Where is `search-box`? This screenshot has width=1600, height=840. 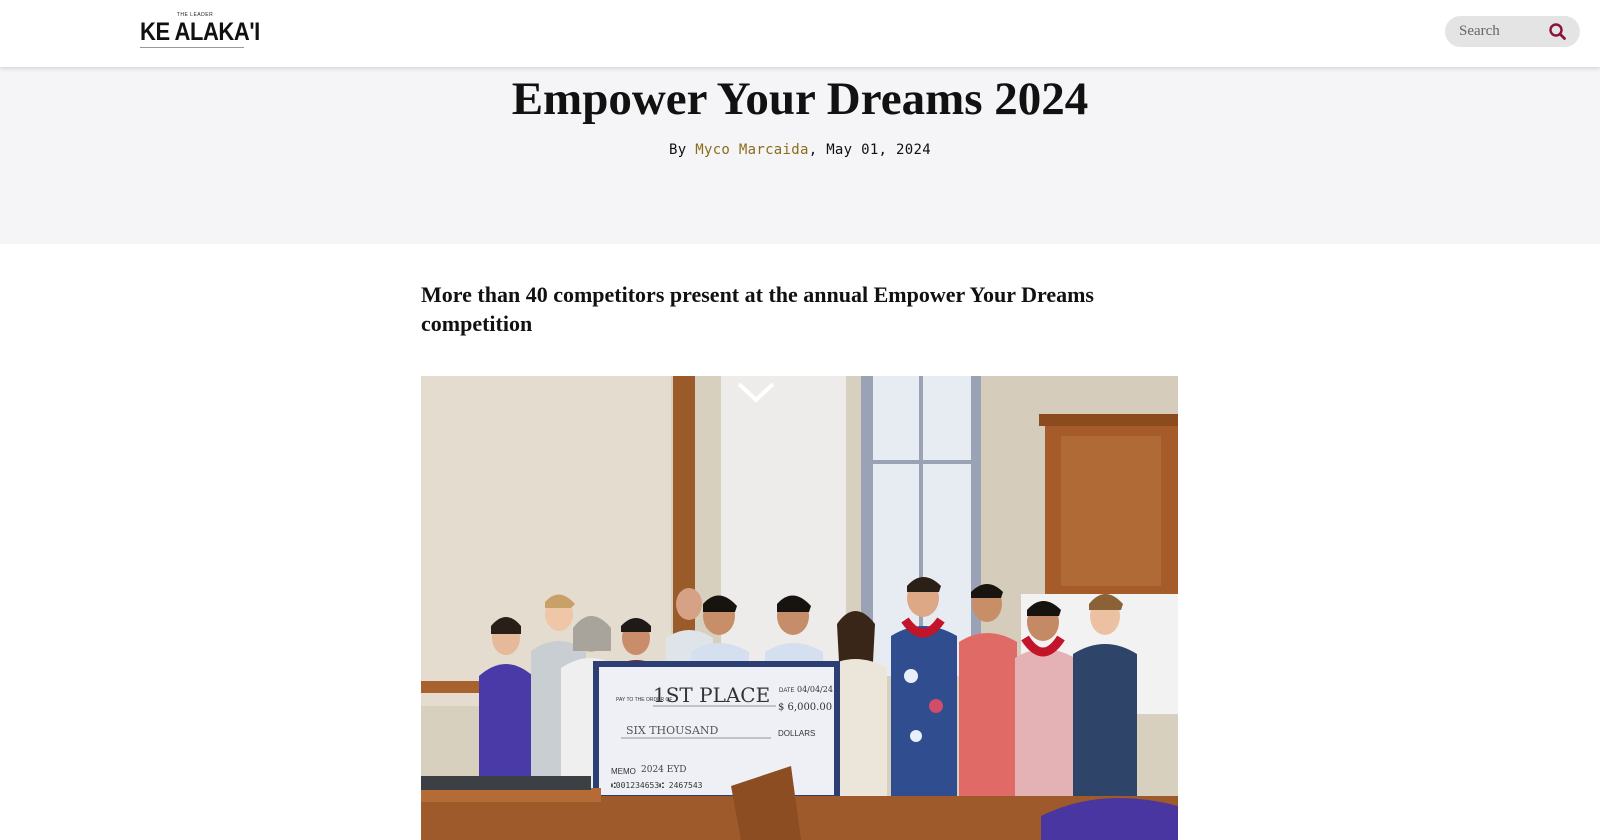 search-box is located at coordinates (1512, 31).